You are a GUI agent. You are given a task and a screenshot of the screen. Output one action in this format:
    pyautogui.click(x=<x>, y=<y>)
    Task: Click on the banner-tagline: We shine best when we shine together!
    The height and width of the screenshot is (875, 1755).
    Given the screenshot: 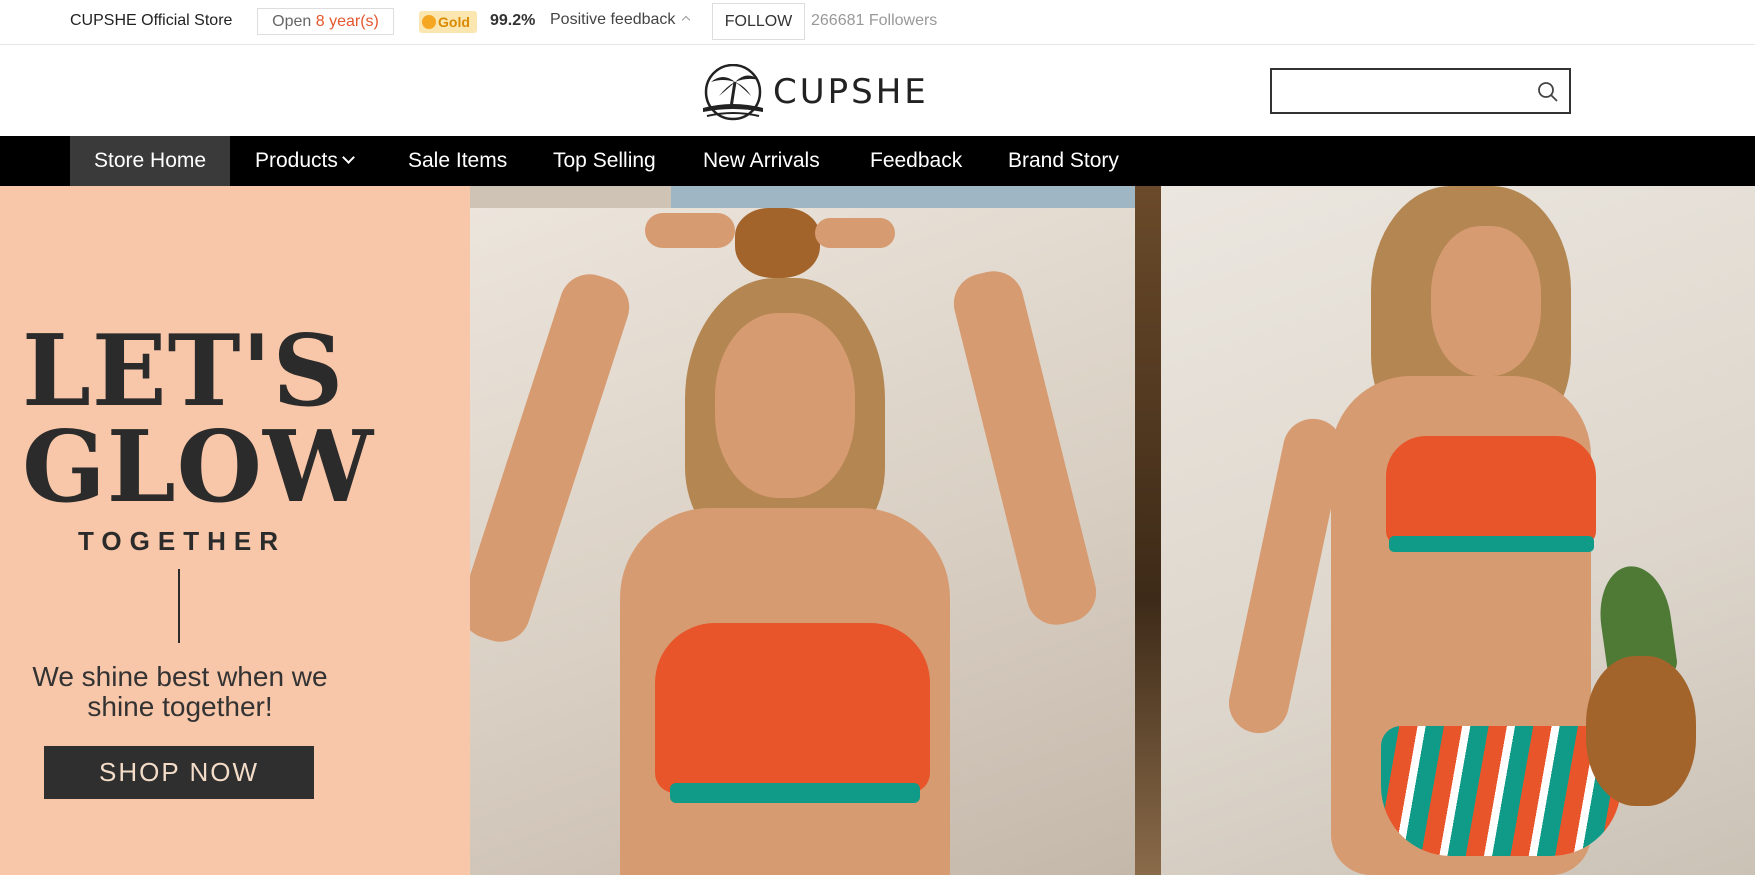 What is the action you would take?
    pyautogui.click(x=180, y=691)
    